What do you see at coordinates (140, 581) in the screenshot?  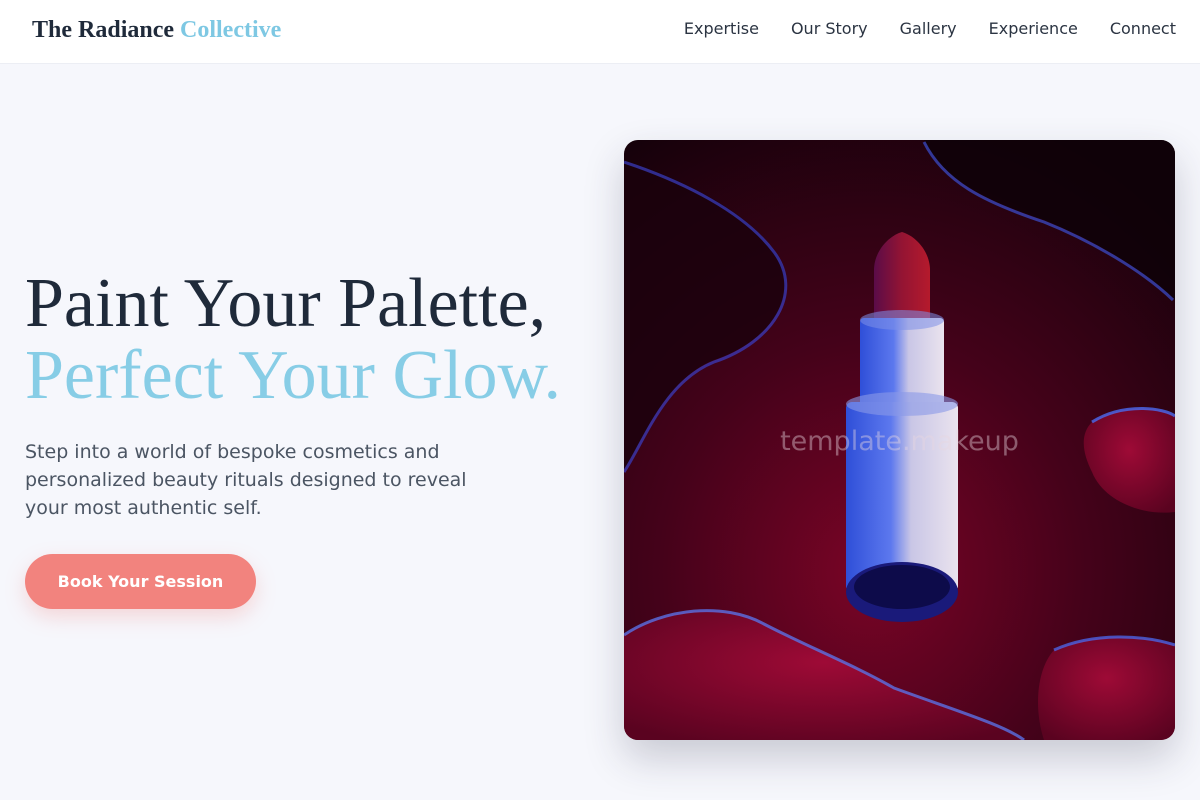 I see `book-session-button: Book Your Session` at bounding box center [140, 581].